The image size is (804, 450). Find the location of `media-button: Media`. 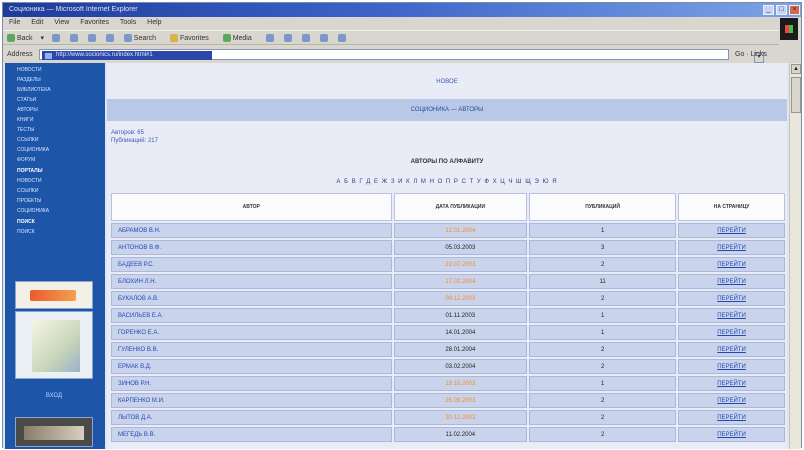

media-button: Media is located at coordinates (240, 38).